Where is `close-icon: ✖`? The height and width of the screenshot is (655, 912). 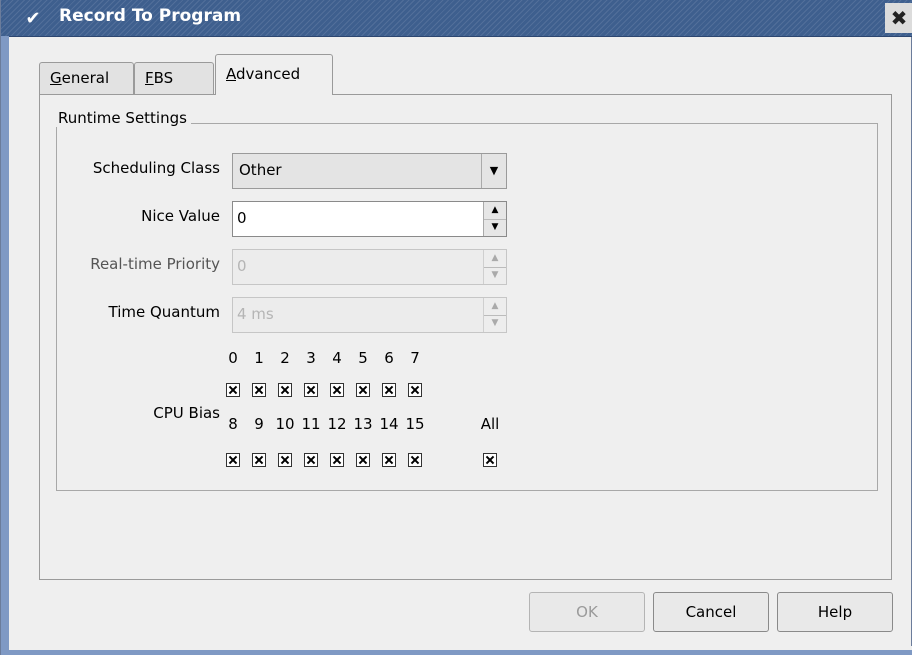 close-icon: ✖ is located at coordinates (898, 18).